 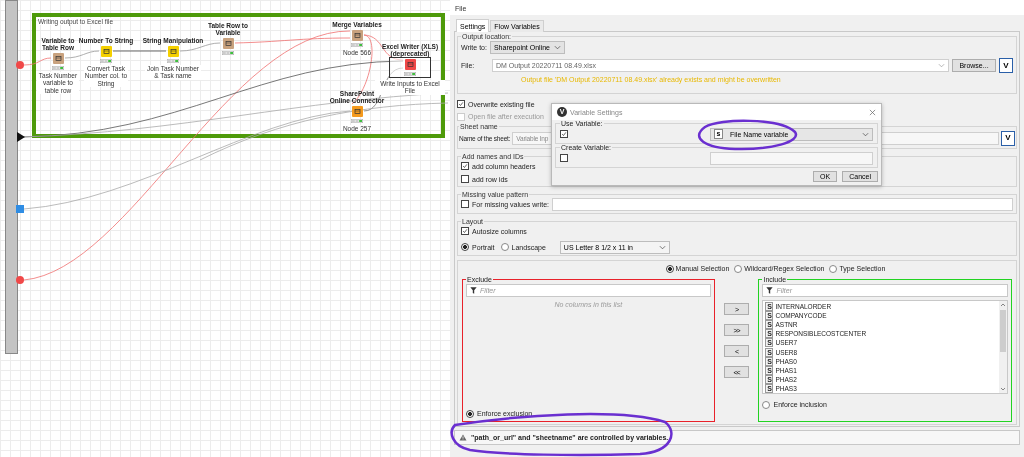 I want to click on variable-name-field, so click(x=791, y=158).